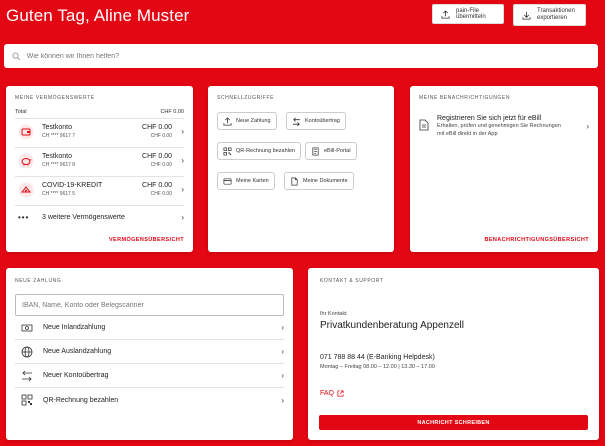 The image size is (605, 446). I want to click on search-icon, so click(16, 56).